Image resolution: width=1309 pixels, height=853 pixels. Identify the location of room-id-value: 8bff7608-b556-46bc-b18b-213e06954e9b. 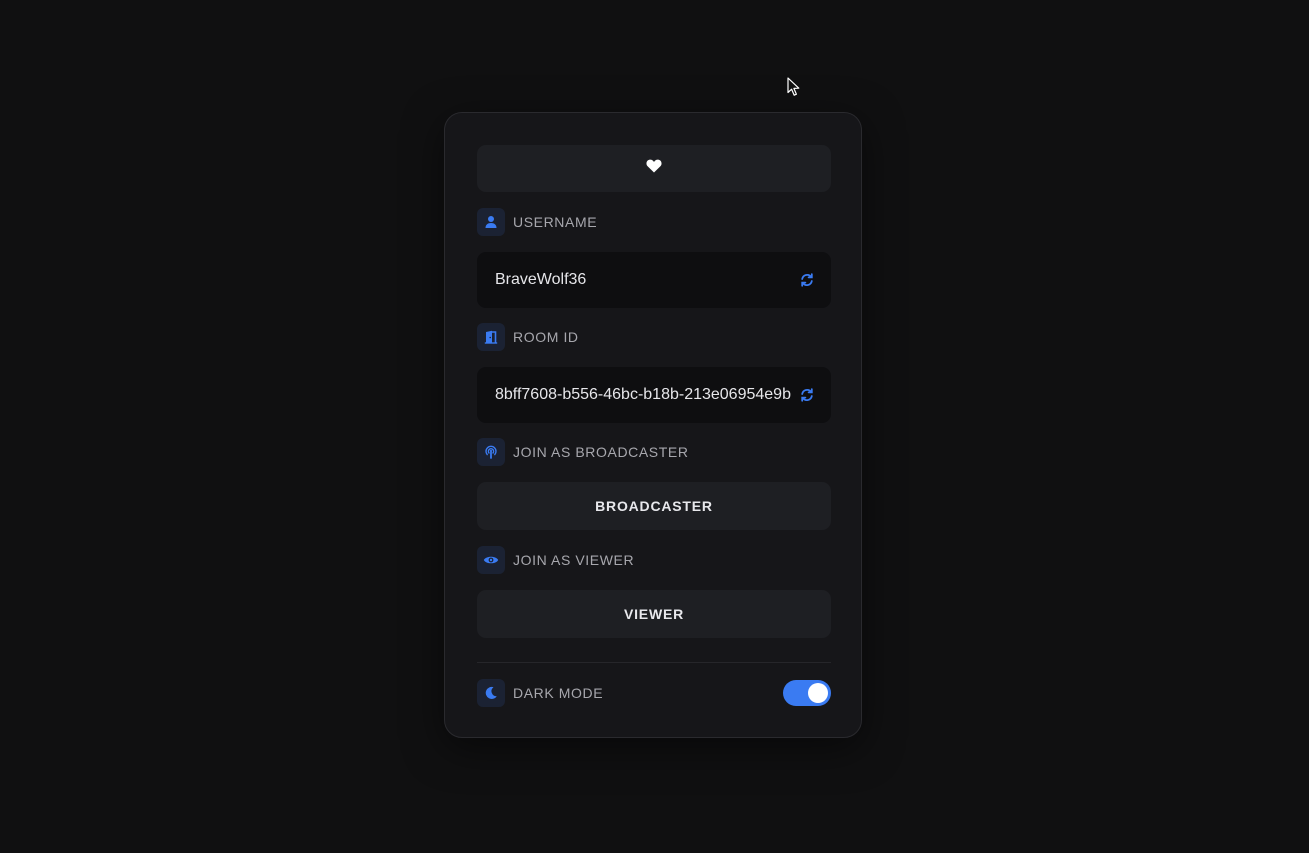
(647, 395).